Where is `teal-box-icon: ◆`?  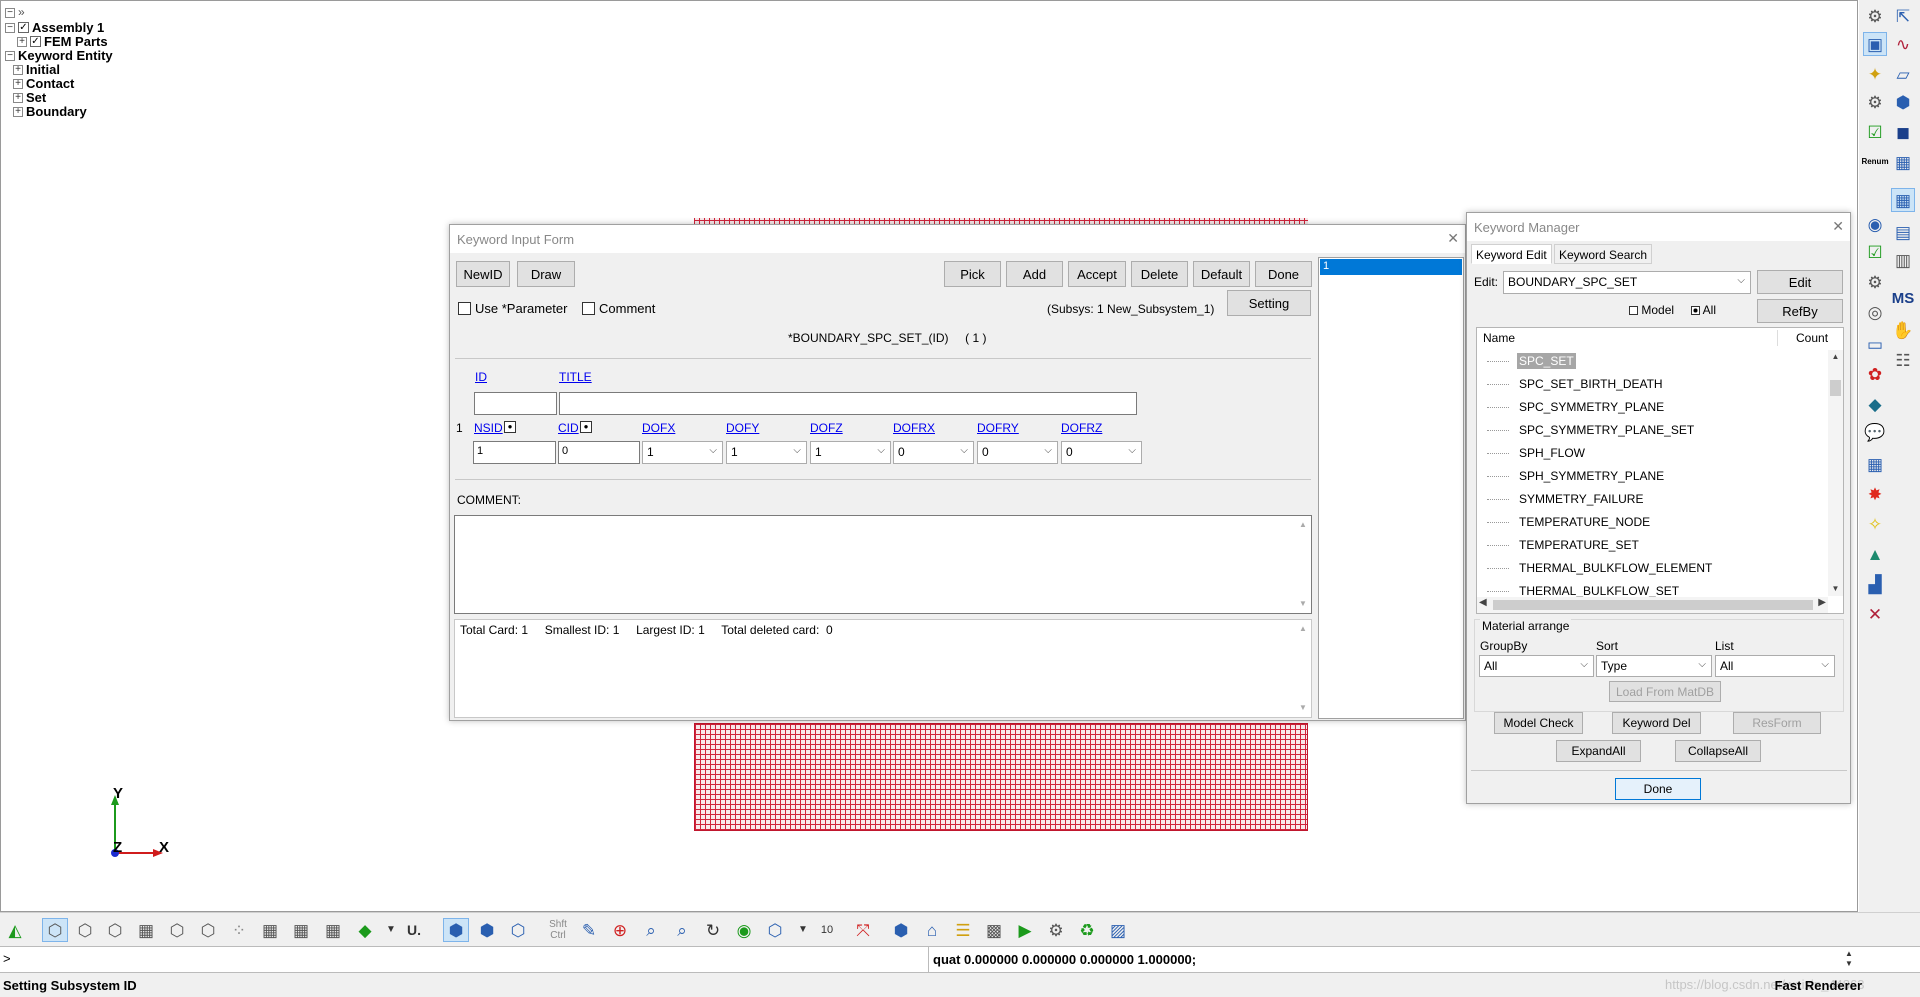
teal-box-icon: ◆ is located at coordinates (1875, 404).